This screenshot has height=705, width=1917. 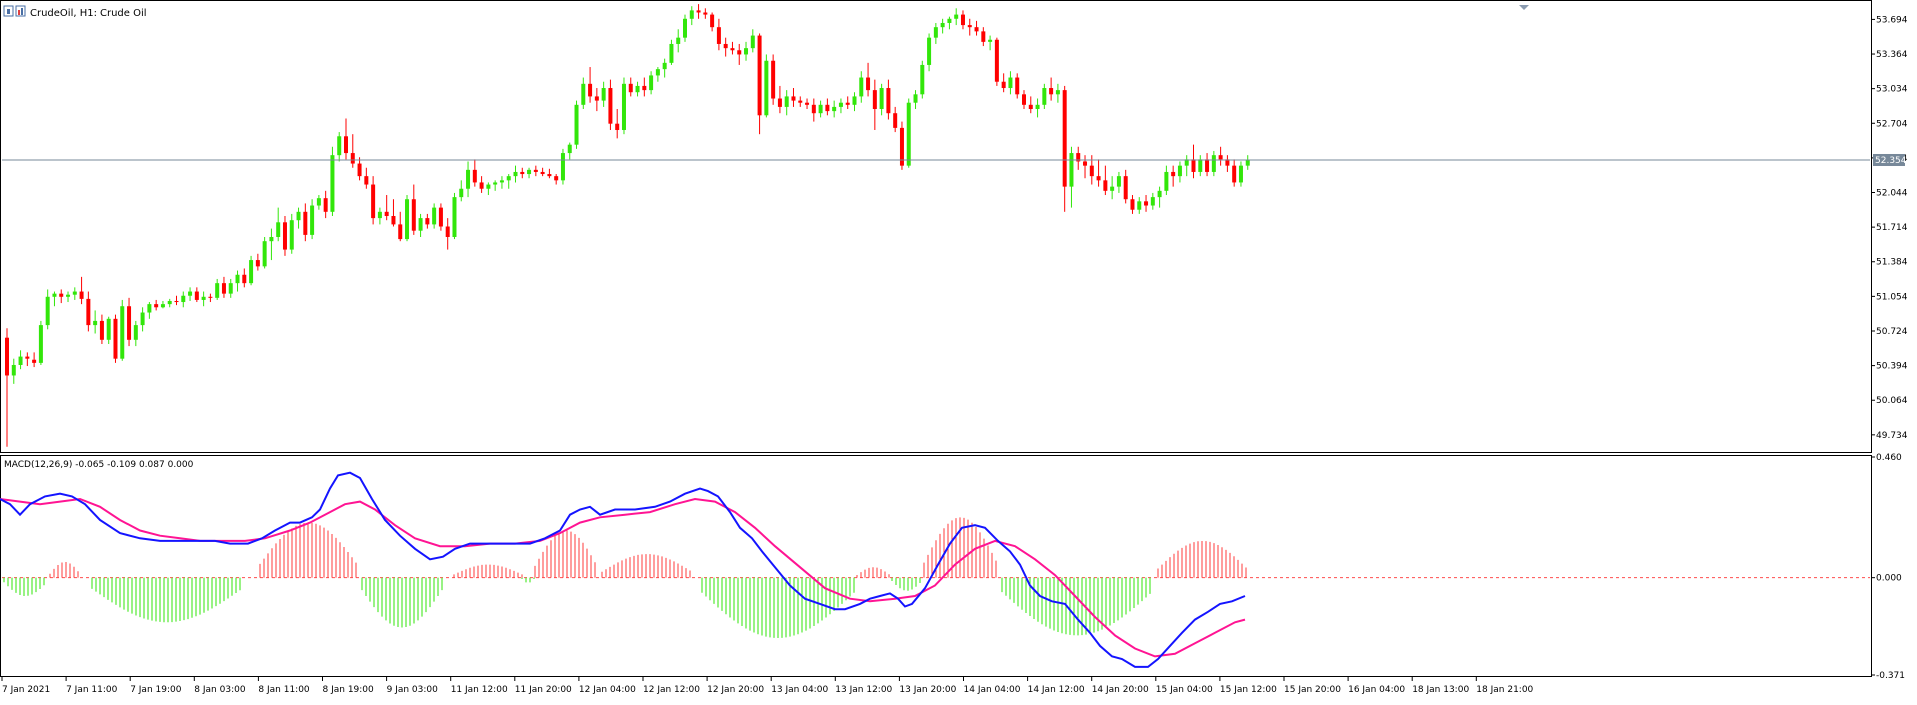 I want to click on time-axis-label: 11 Jan 20:00, so click(x=543, y=690).